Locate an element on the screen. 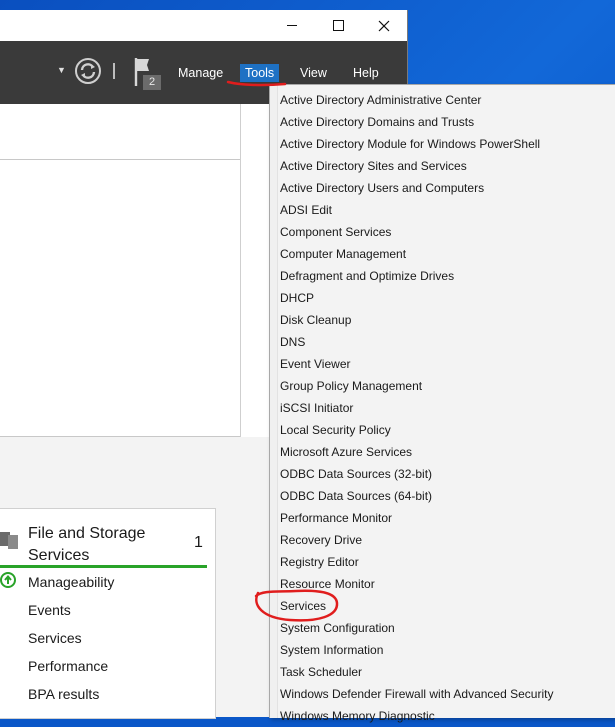  tools-menu-item: Defragment and Optimize Drives is located at coordinates (367, 276).